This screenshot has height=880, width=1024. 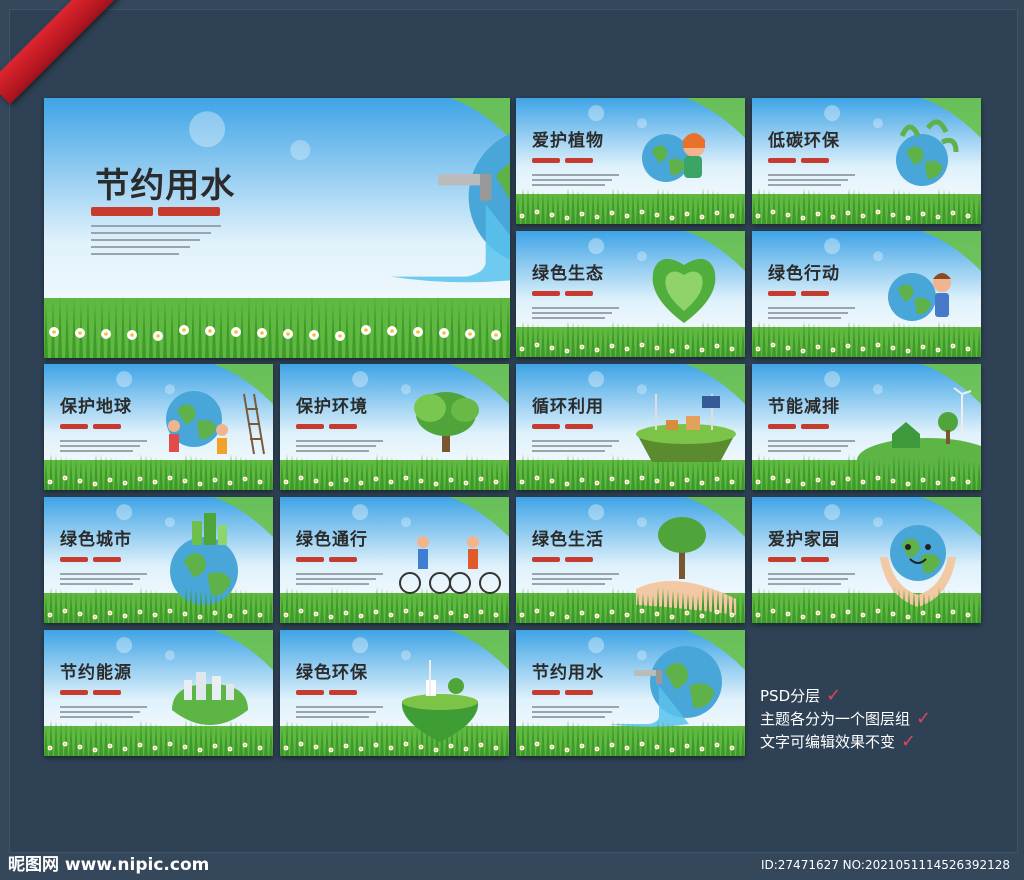 I want to click on poster-card: 循环利用, so click(x=630, y=427).